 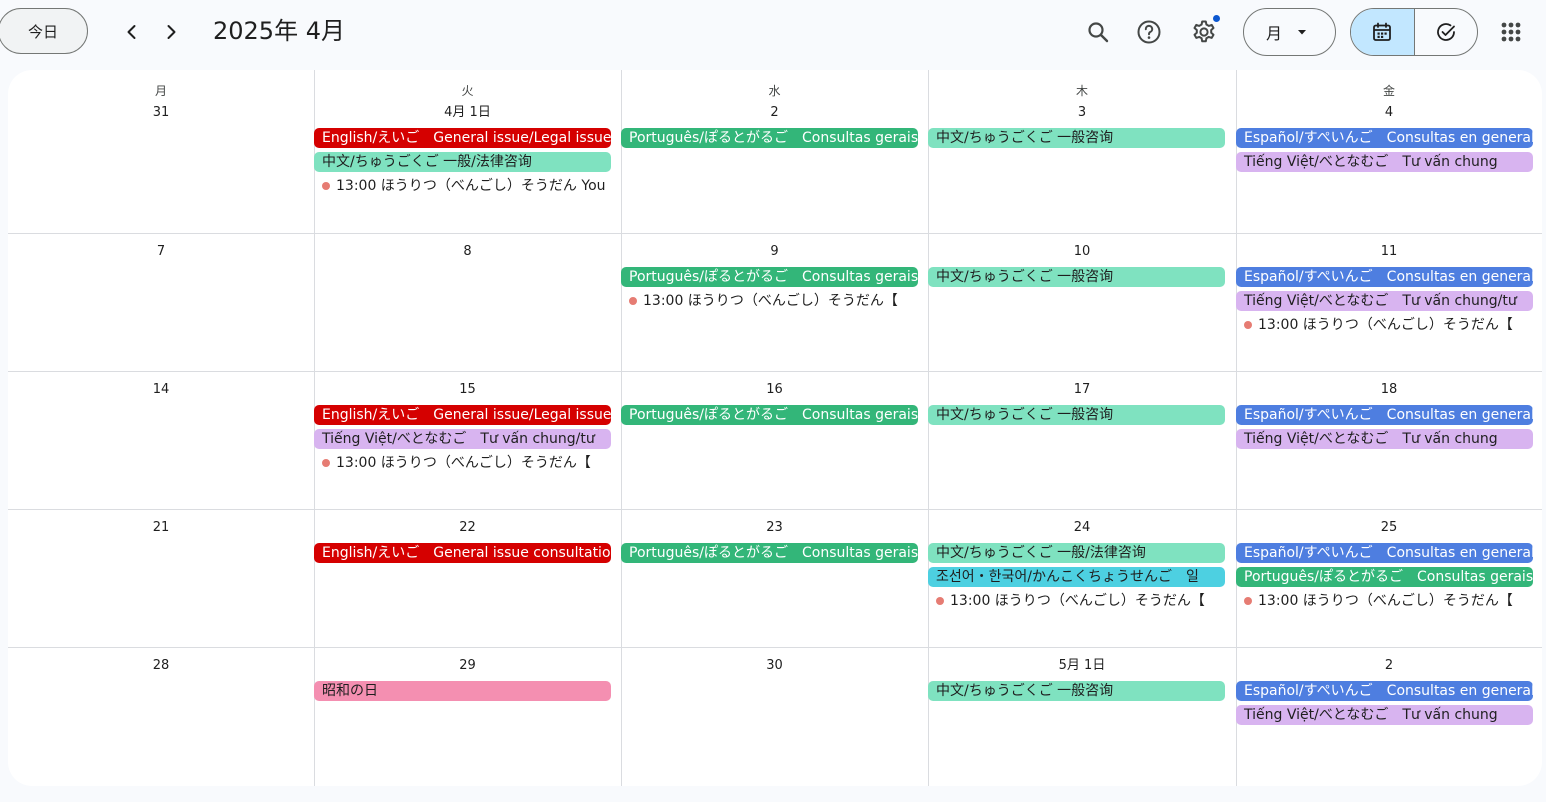 What do you see at coordinates (774, 252) in the screenshot?
I see `day-number: 9` at bounding box center [774, 252].